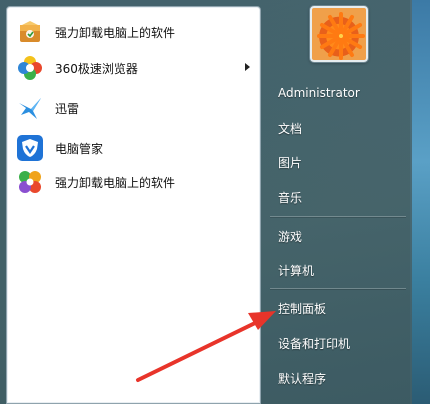 This screenshot has width=430, height=404. I want to click on right-item-user: Administrator, so click(338, 93).